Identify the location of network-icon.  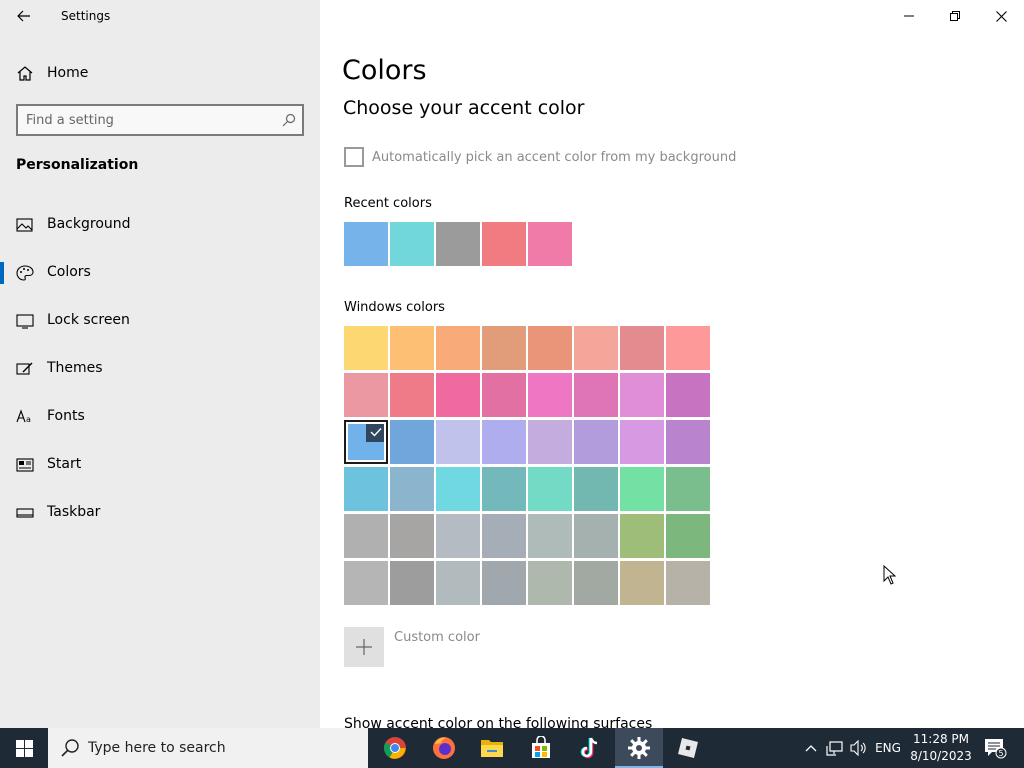
(835, 748).